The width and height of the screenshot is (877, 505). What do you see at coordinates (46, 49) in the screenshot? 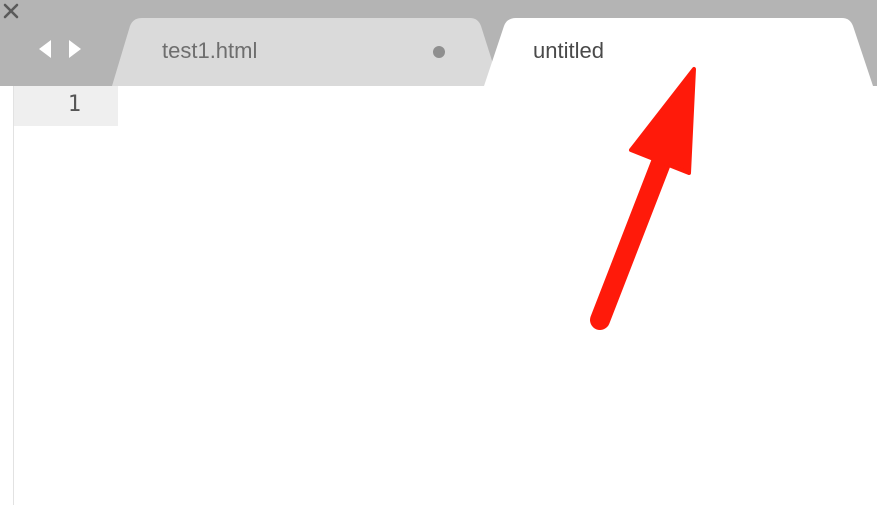
I see `back-icon` at bounding box center [46, 49].